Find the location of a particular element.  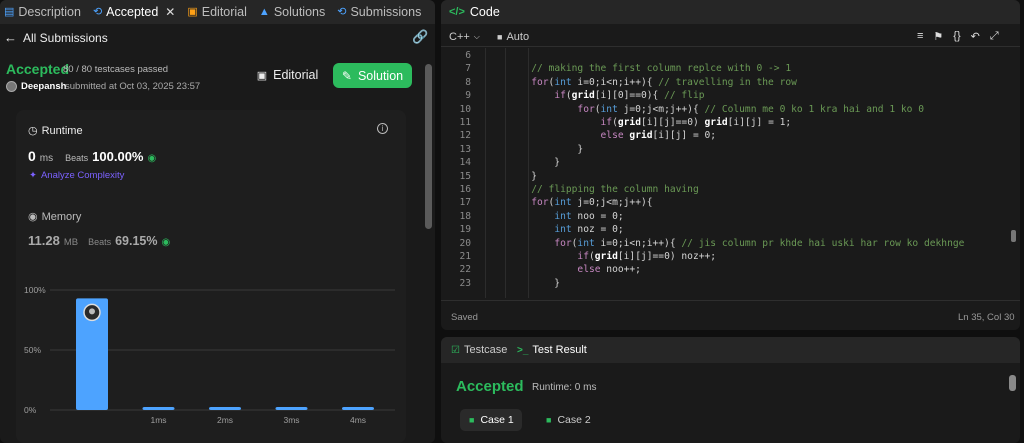

close-icon: ✕ is located at coordinates (170, 12).